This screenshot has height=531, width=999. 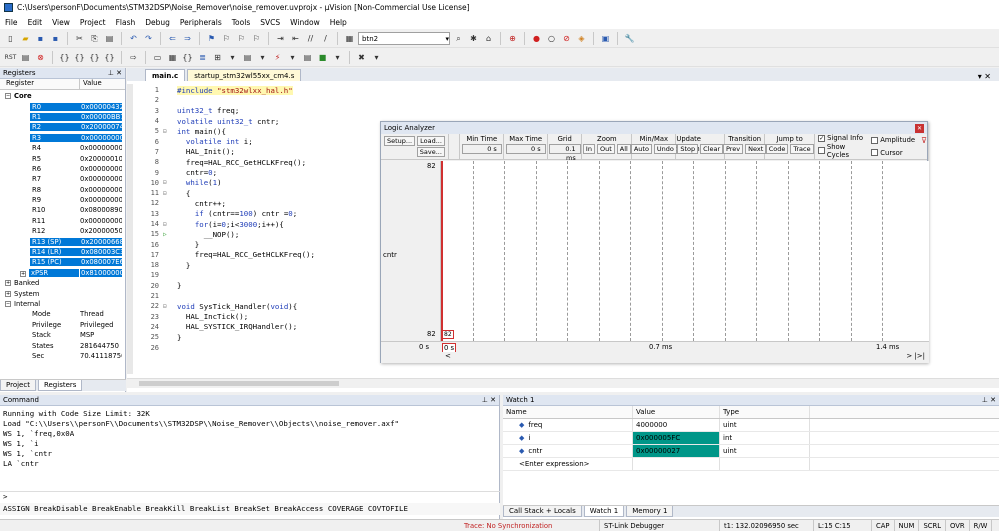 I want to click on internal-row: Privilege Privileged, so click(x=62, y=325).